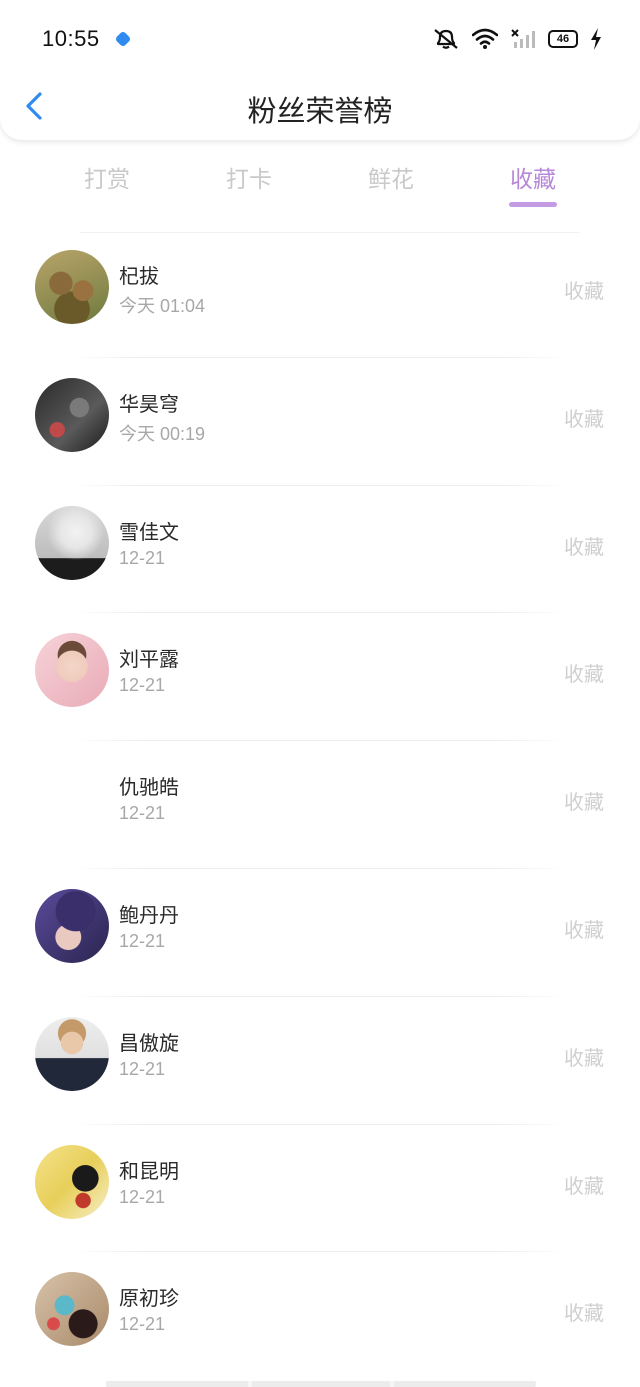 The image size is (640, 1387). Describe the element at coordinates (162, 433) in the screenshot. I see `timestamp: 今天 00:19` at that location.